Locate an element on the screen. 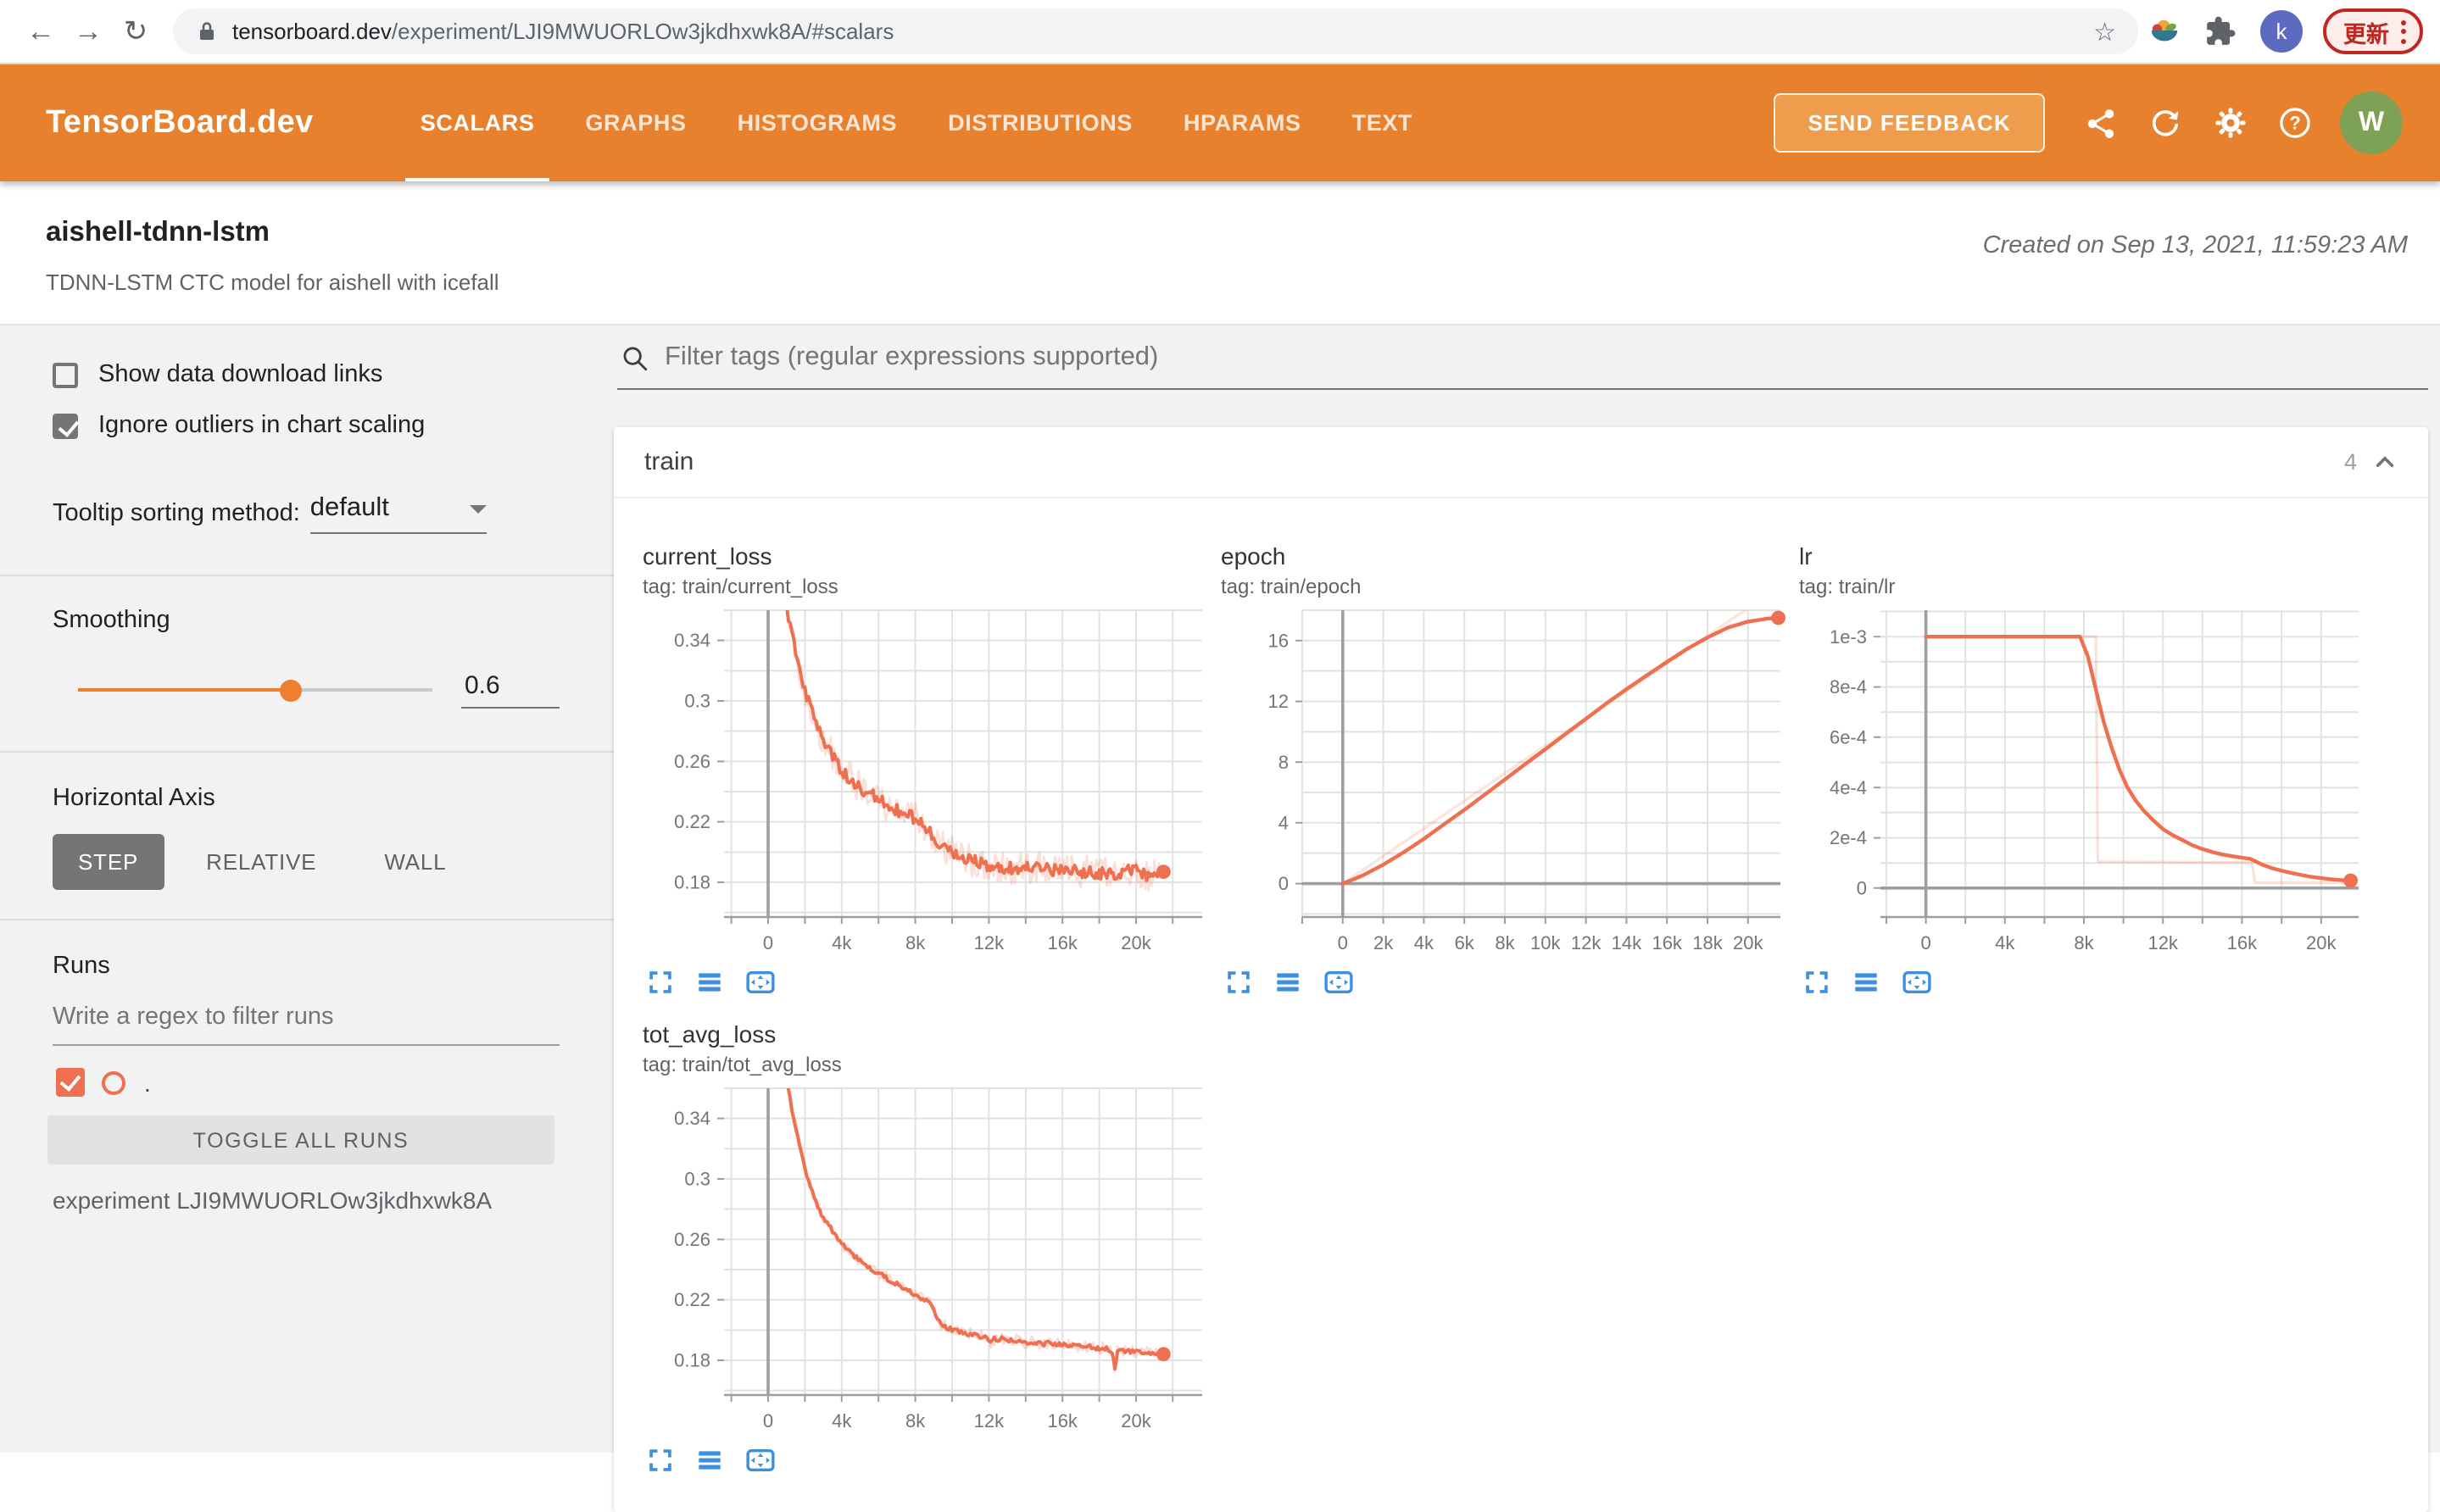 This screenshot has height=1512, width=2440. chart-title: epoch is located at coordinates (1253, 556).